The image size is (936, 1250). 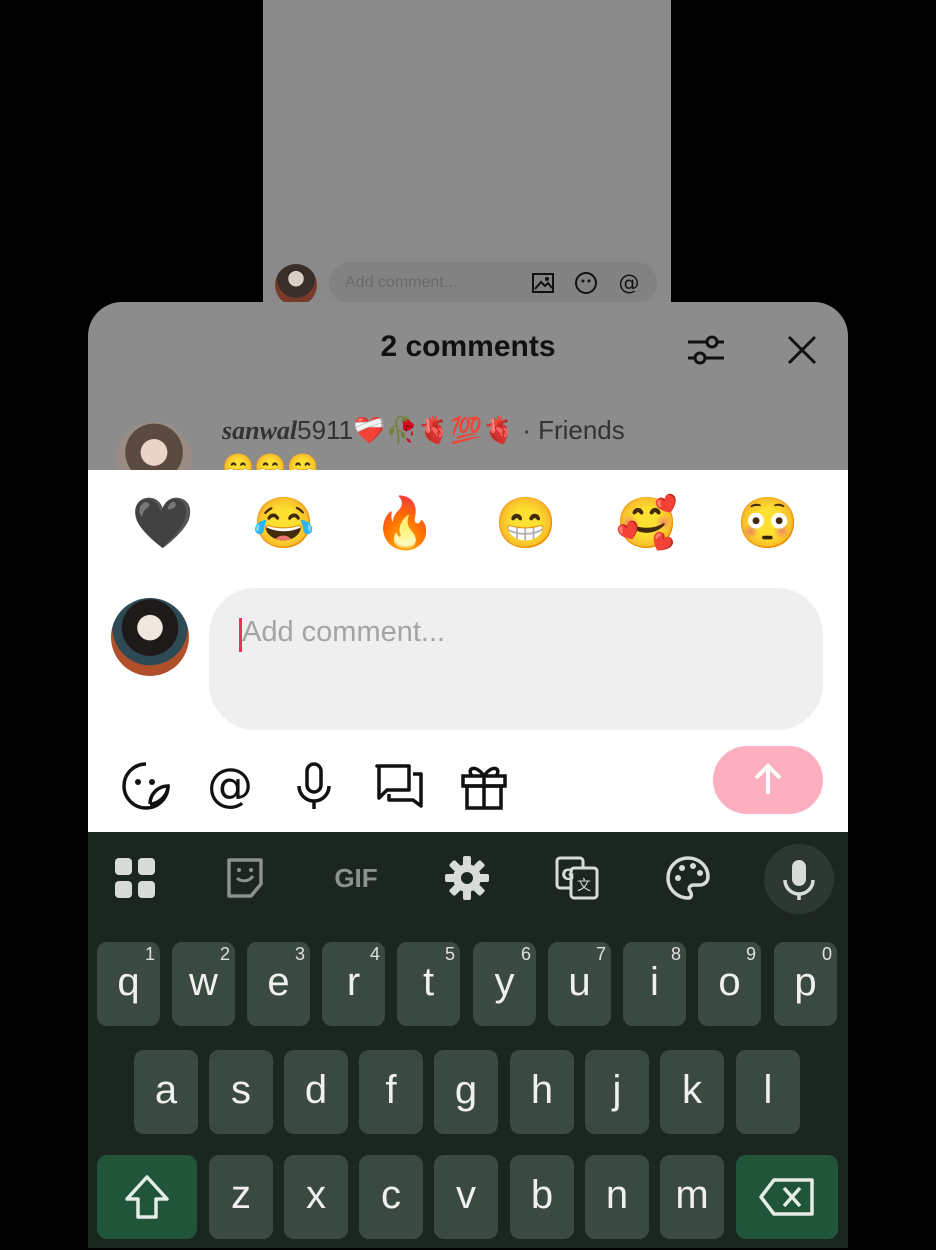 I want to click on key-p: p0, so click(x=805, y=984).